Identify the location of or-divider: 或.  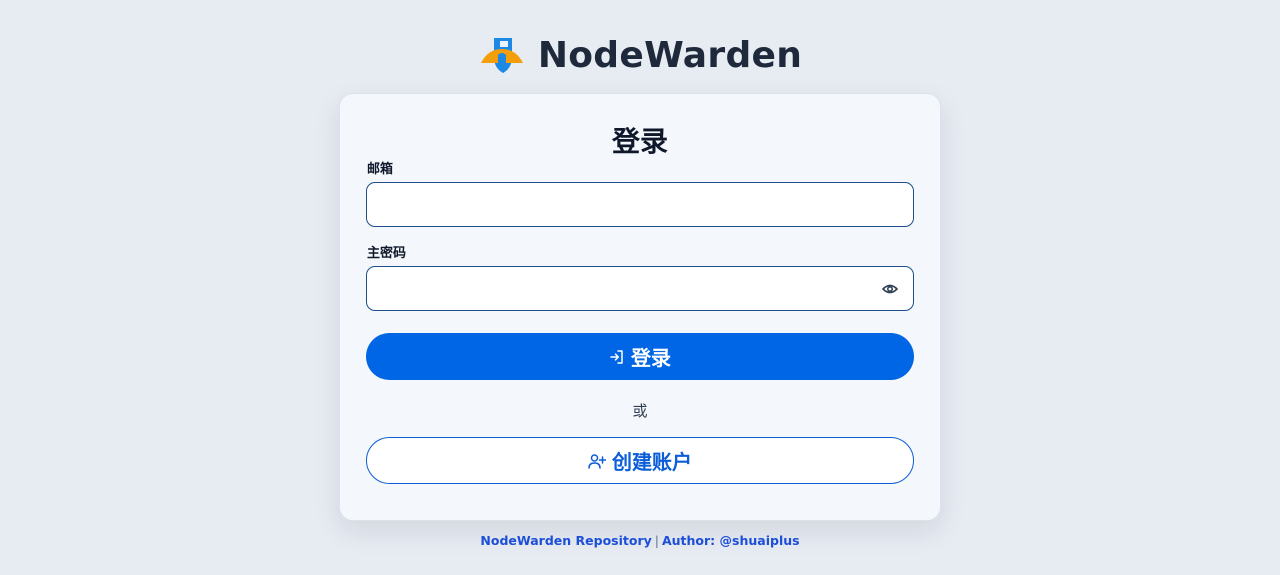
(640, 411).